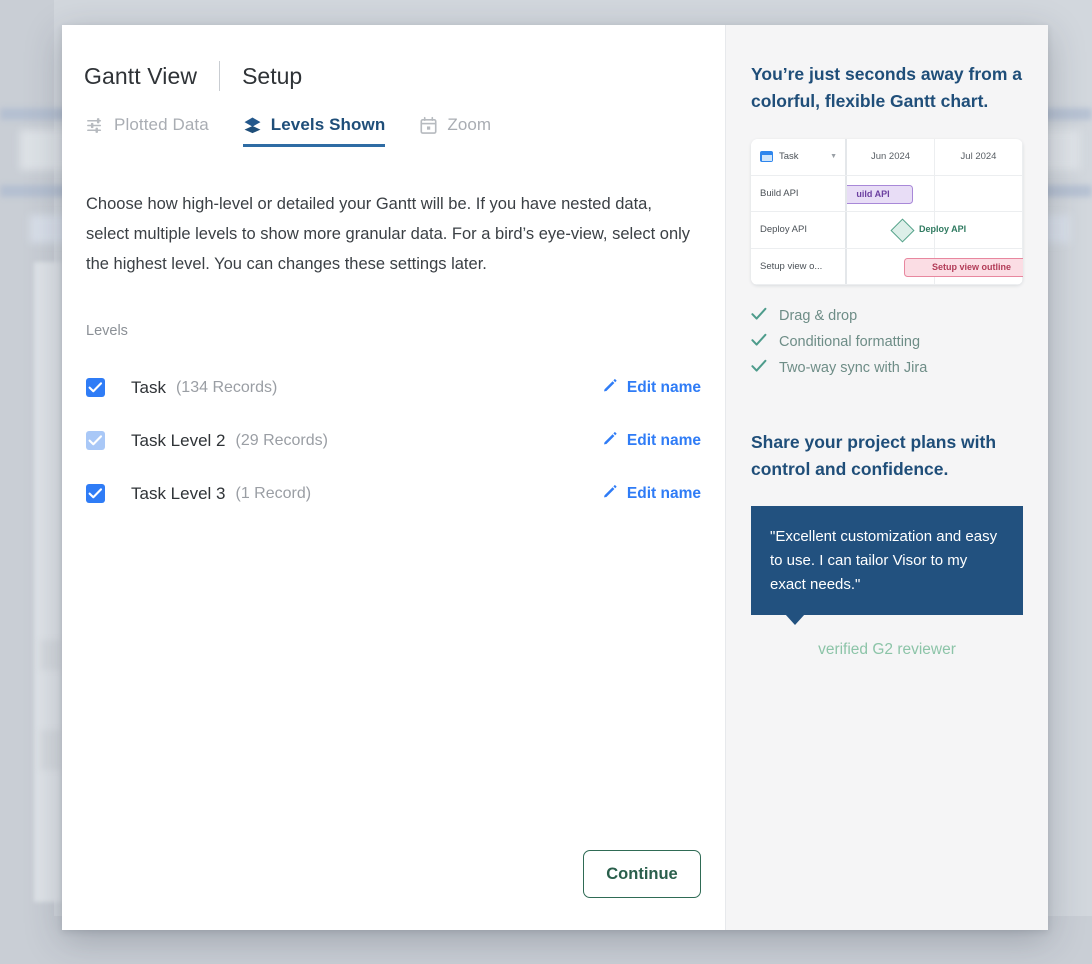 The image size is (1092, 964). Describe the element at coordinates (178, 493) in the screenshot. I see `level-name: Task Level 3` at that location.